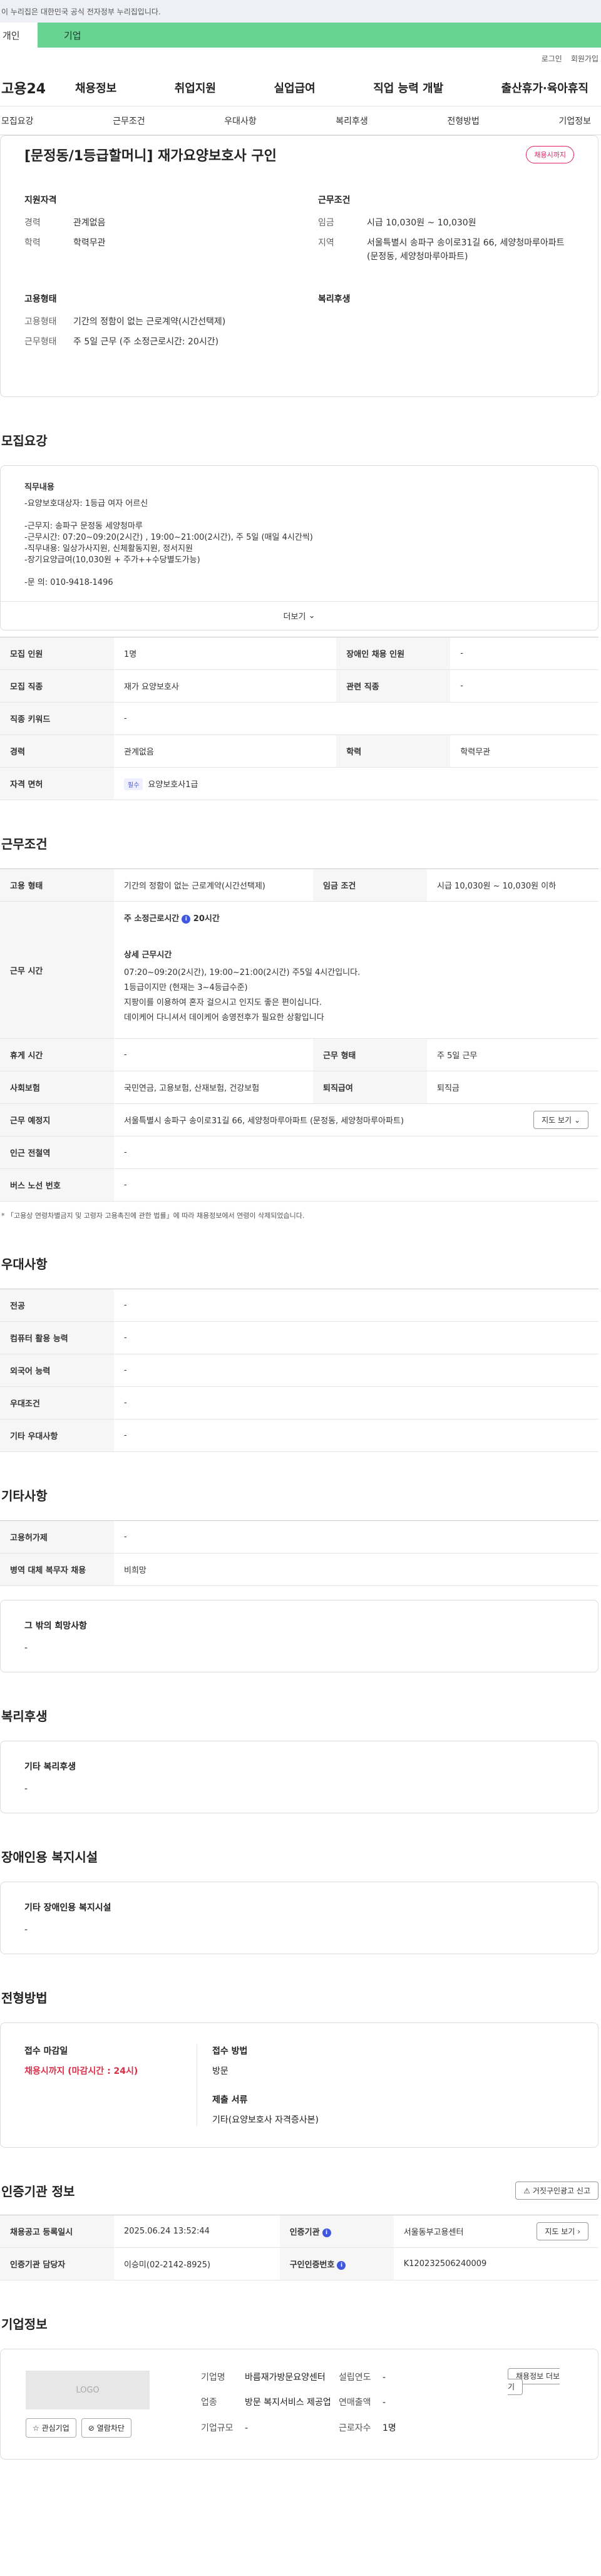  What do you see at coordinates (19, 35) in the screenshot?
I see `tab-person: 개인` at bounding box center [19, 35].